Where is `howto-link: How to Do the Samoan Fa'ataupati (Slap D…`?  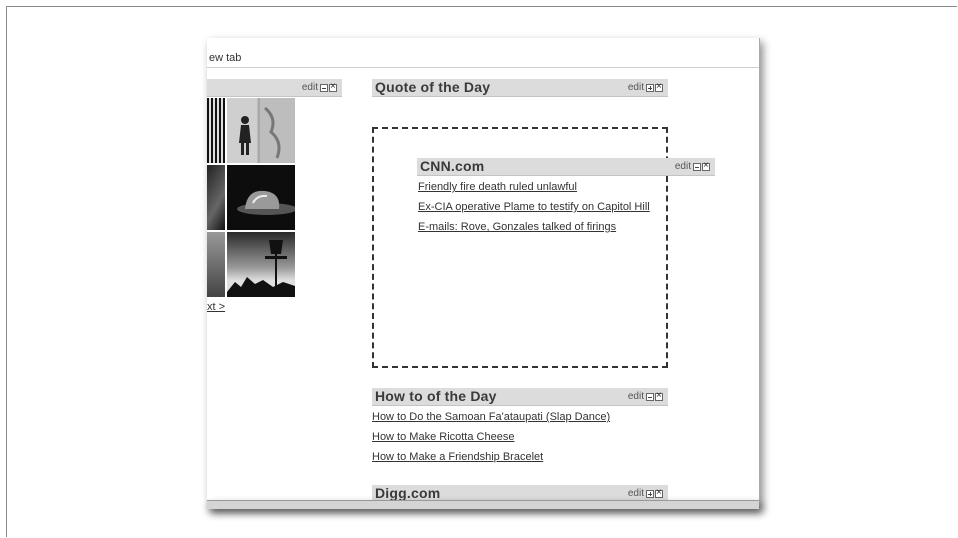 howto-link: How to Do the Samoan Fa'ataupati (Slap D… is located at coordinates (491, 417).